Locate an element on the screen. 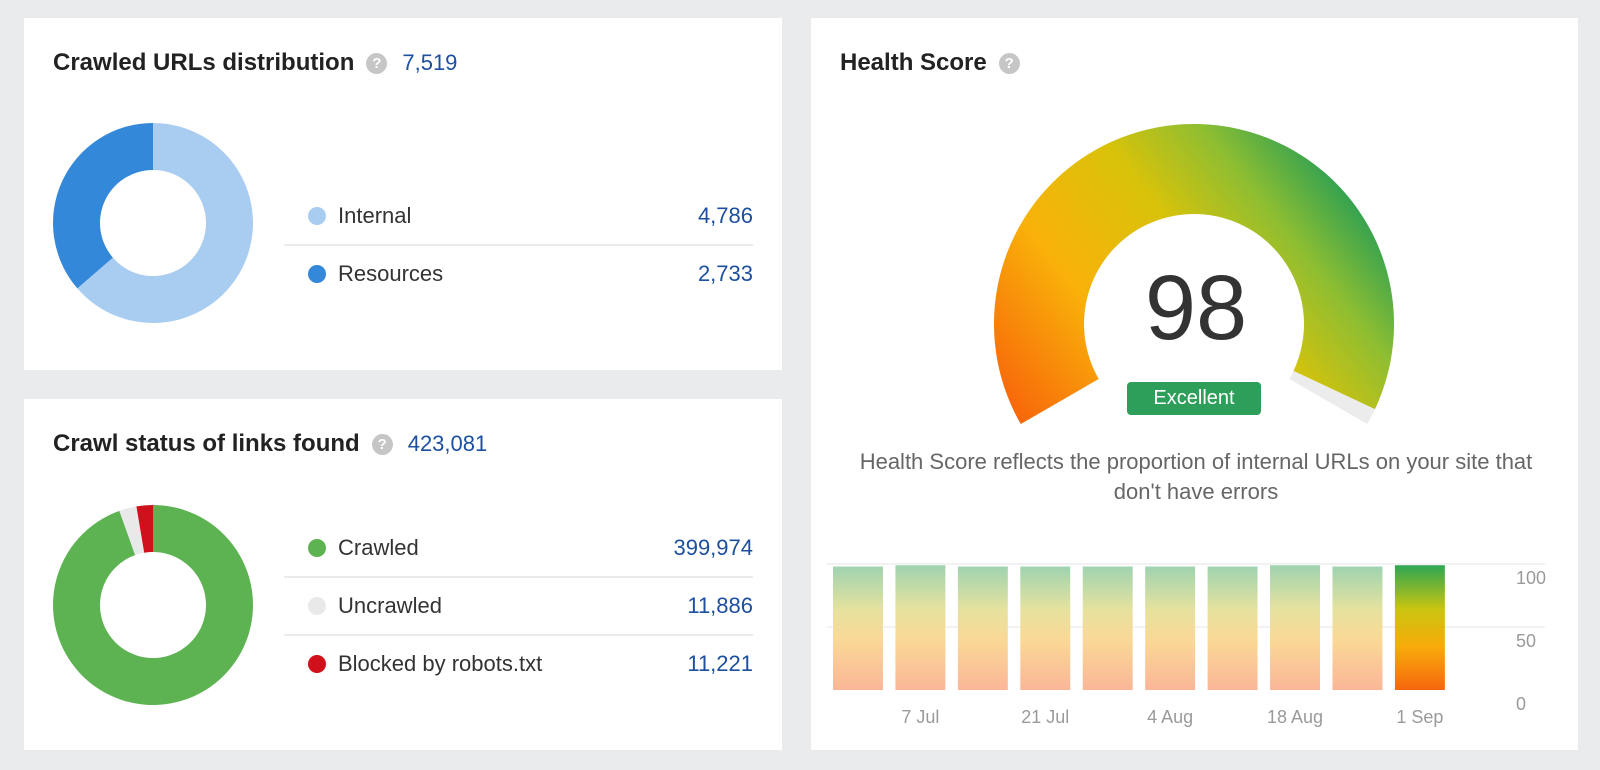 Image resolution: width=1600 pixels, height=770 pixels. legend-dot-uncrawled is located at coordinates (317, 606).